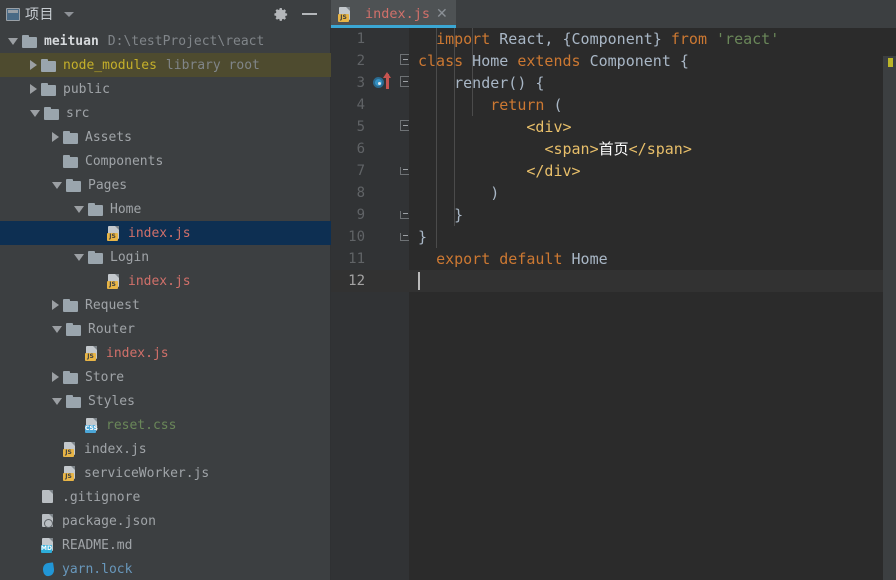  I want to click on code-line: <span>首页</span>, so click(657, 149).